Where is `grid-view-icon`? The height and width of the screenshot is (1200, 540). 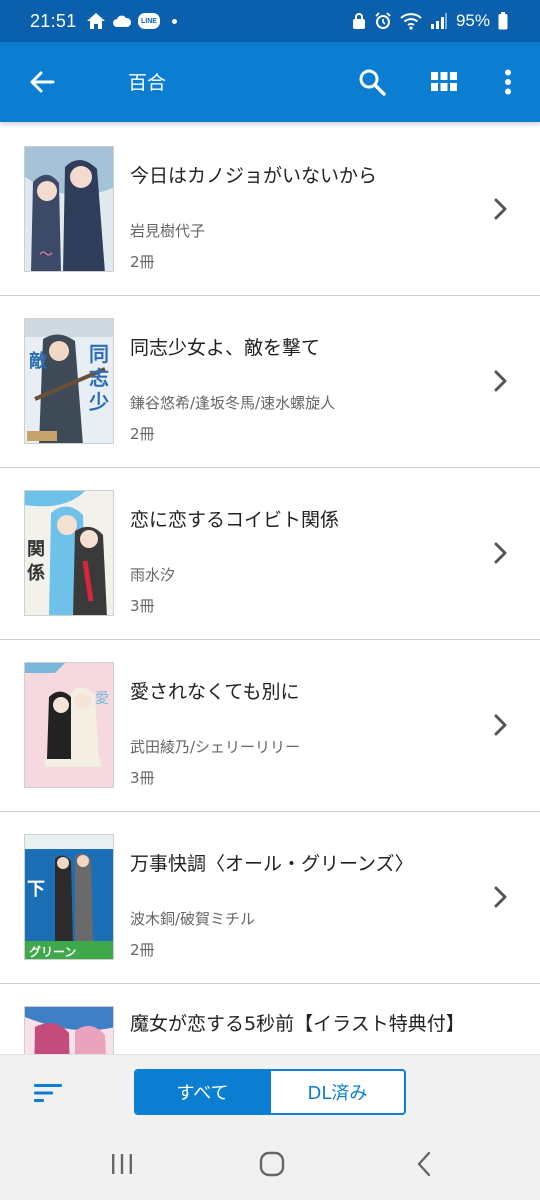
grid-view-icon is located at coordinates (444, 81).